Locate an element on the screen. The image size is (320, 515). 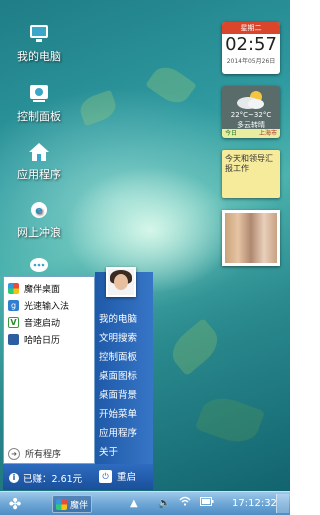
tray-expand-icon: ▲ is located at coordinates (134, 504).